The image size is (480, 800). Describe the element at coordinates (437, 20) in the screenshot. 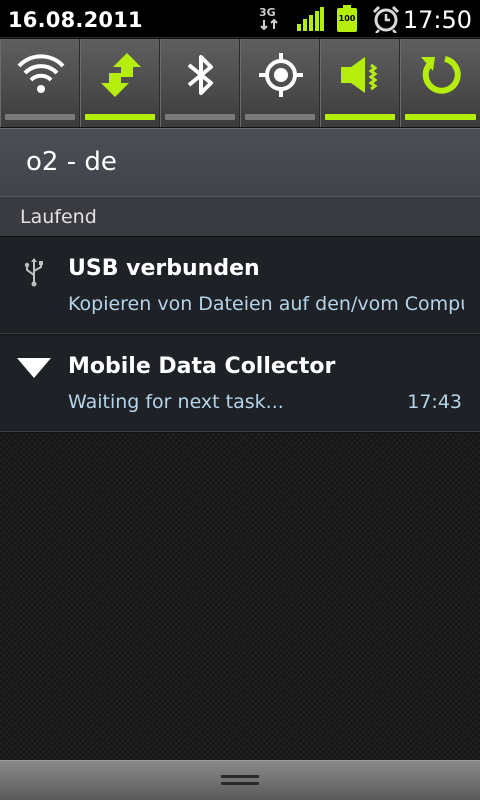

I see `status-time: 17:50` at that location.